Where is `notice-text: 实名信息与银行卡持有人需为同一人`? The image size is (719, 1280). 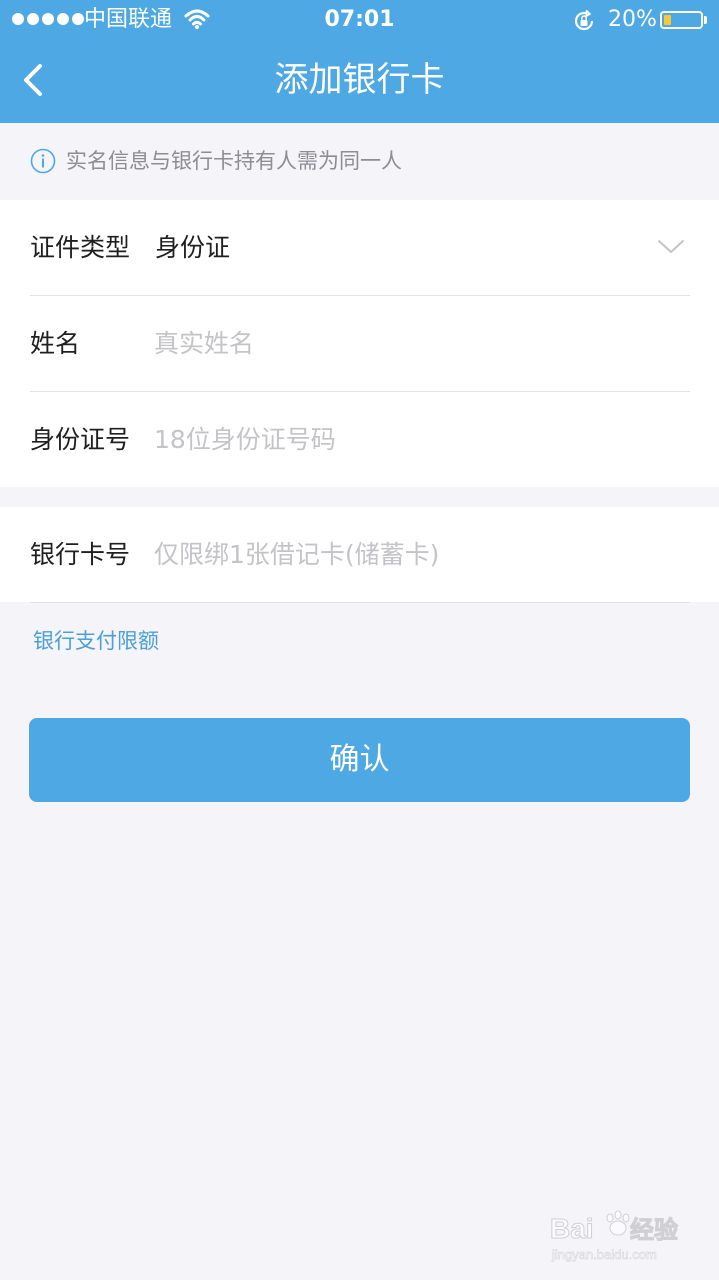
notice-text: 实名信息与银行卡持有人需为同一人 is located at coordinates (234, 161).